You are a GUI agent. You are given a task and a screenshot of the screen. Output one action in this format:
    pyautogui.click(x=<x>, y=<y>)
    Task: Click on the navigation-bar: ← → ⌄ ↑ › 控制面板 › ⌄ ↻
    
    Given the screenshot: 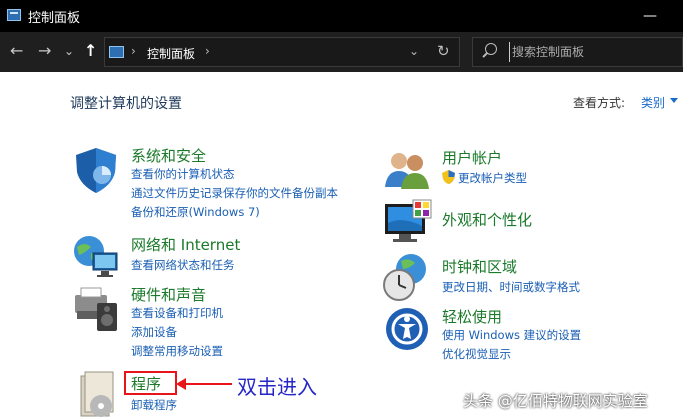 What is the action you would take?
    pyautogui.click(x=341, y=52)
    